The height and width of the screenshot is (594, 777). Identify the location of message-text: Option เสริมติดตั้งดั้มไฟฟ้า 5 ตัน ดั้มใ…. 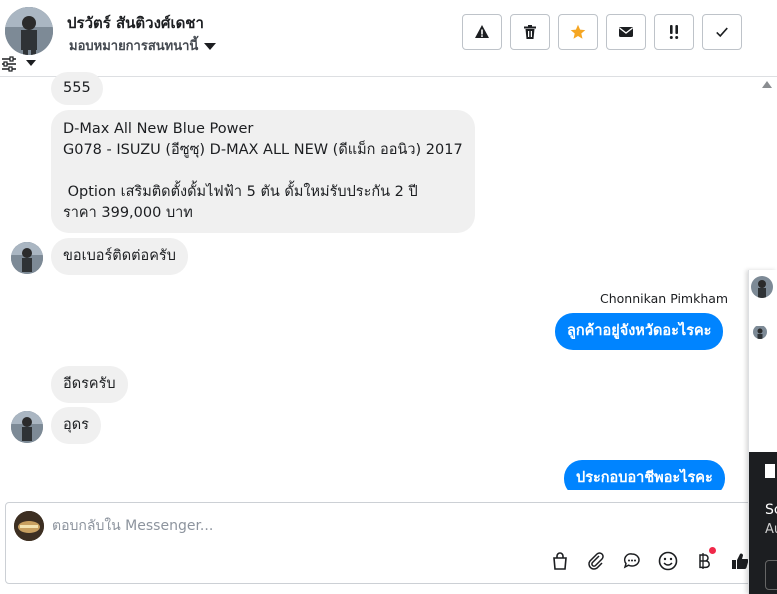
(240, 192).